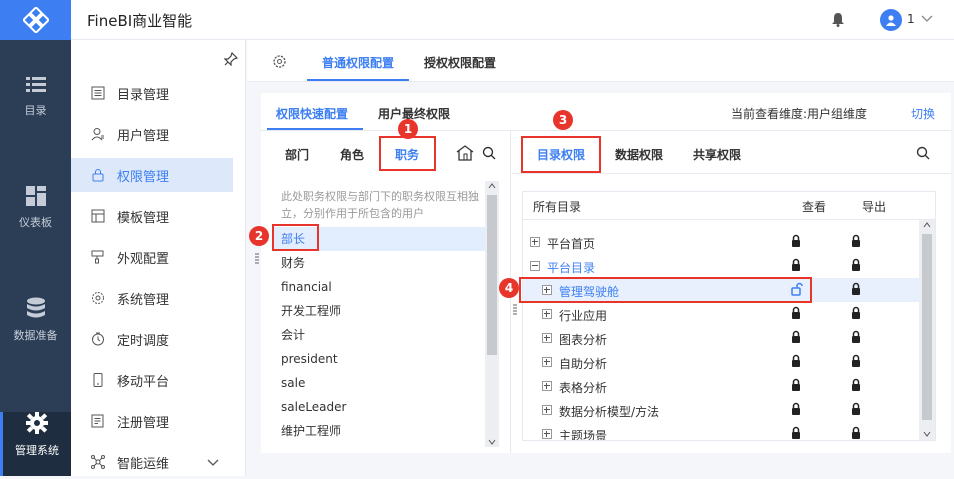 This screenshot has width=954, height=479. Describe the element at coordinates (352, 154) in the screenshot. I see `tab-role: 角色` at that location.